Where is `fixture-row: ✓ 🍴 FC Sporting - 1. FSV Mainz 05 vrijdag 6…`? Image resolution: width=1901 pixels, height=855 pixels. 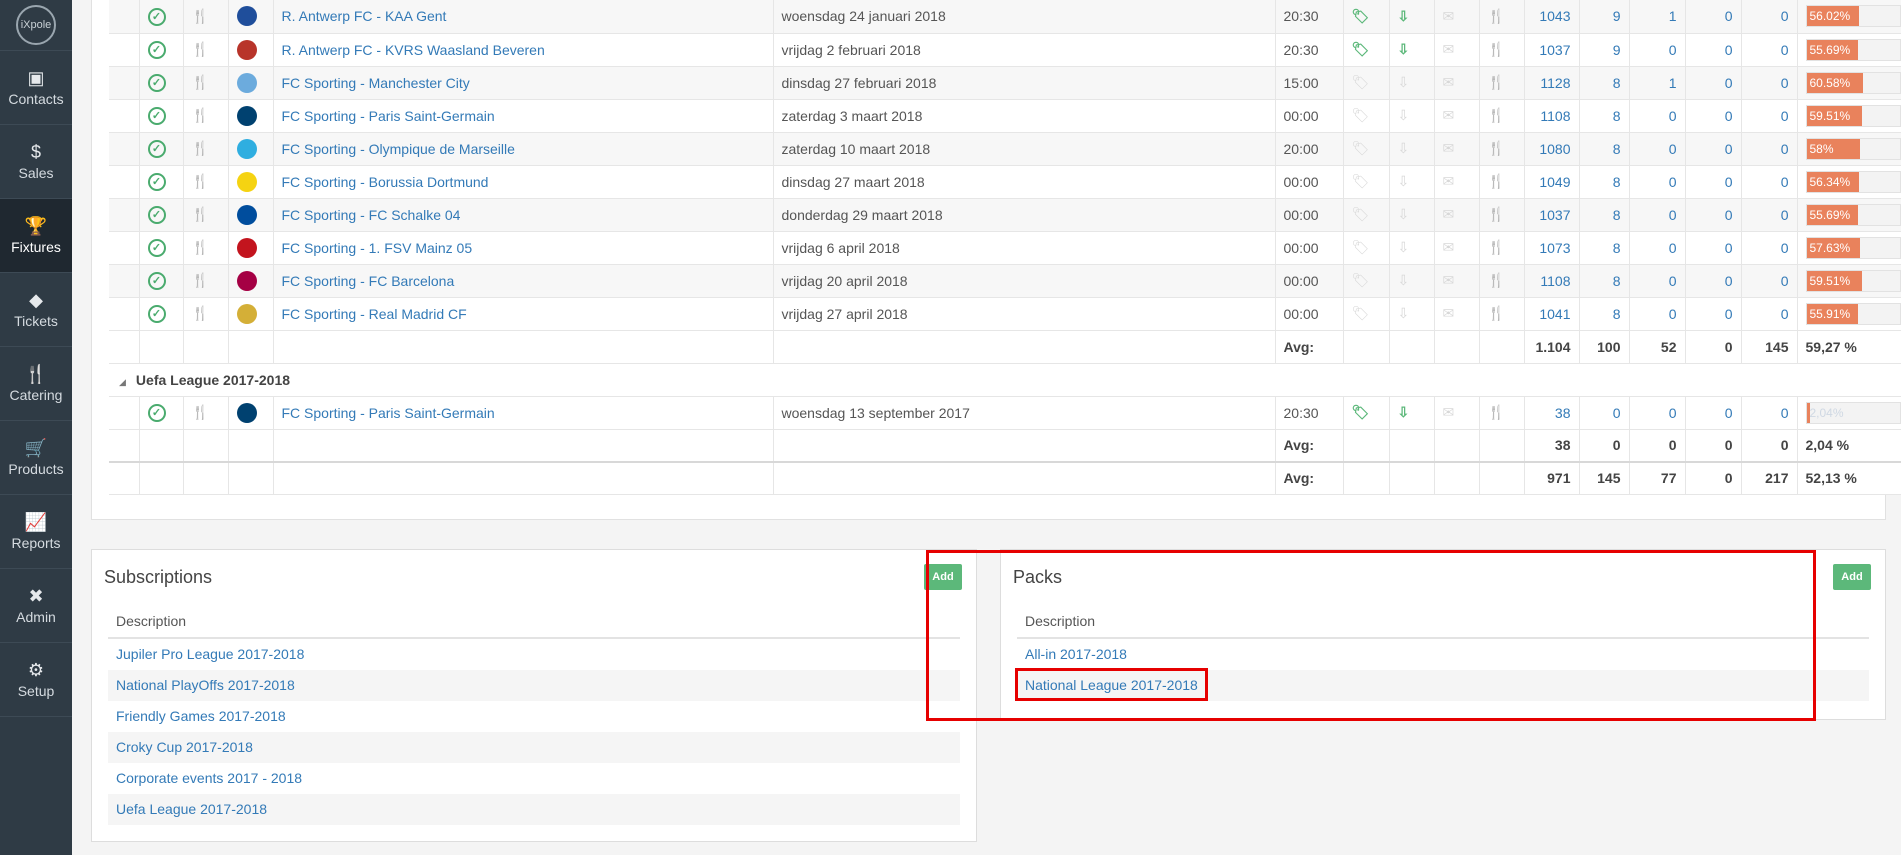 fixture-row: ✓ 🍴 FC Sporting - 1. FSV Mainz 05 vrijdag 6… is located at coordinates (1005, 248).